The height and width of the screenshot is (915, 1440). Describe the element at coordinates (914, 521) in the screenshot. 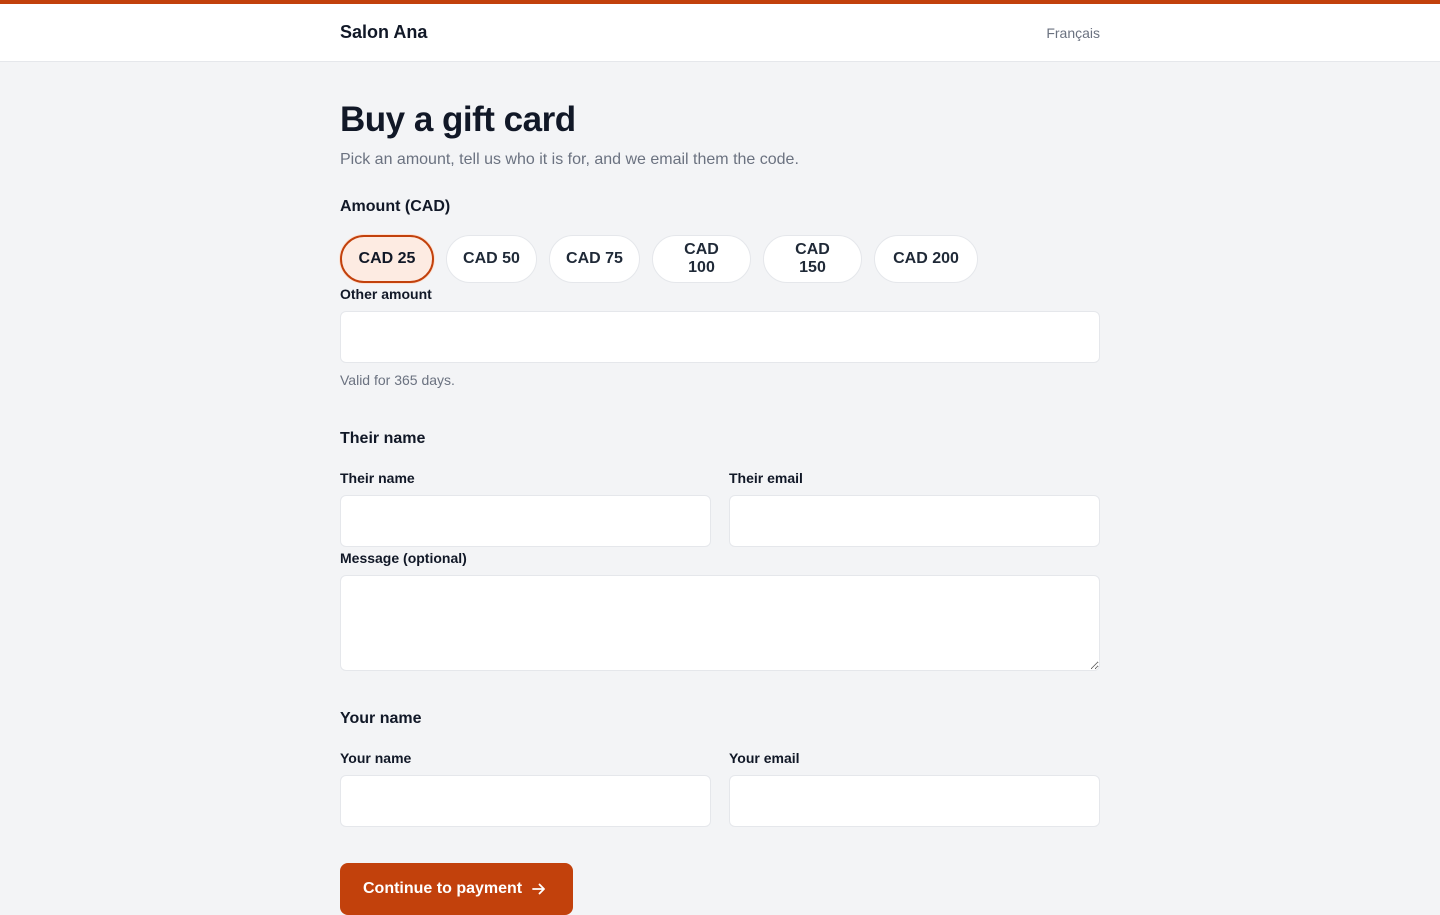

I see `their-email-input` at that location.